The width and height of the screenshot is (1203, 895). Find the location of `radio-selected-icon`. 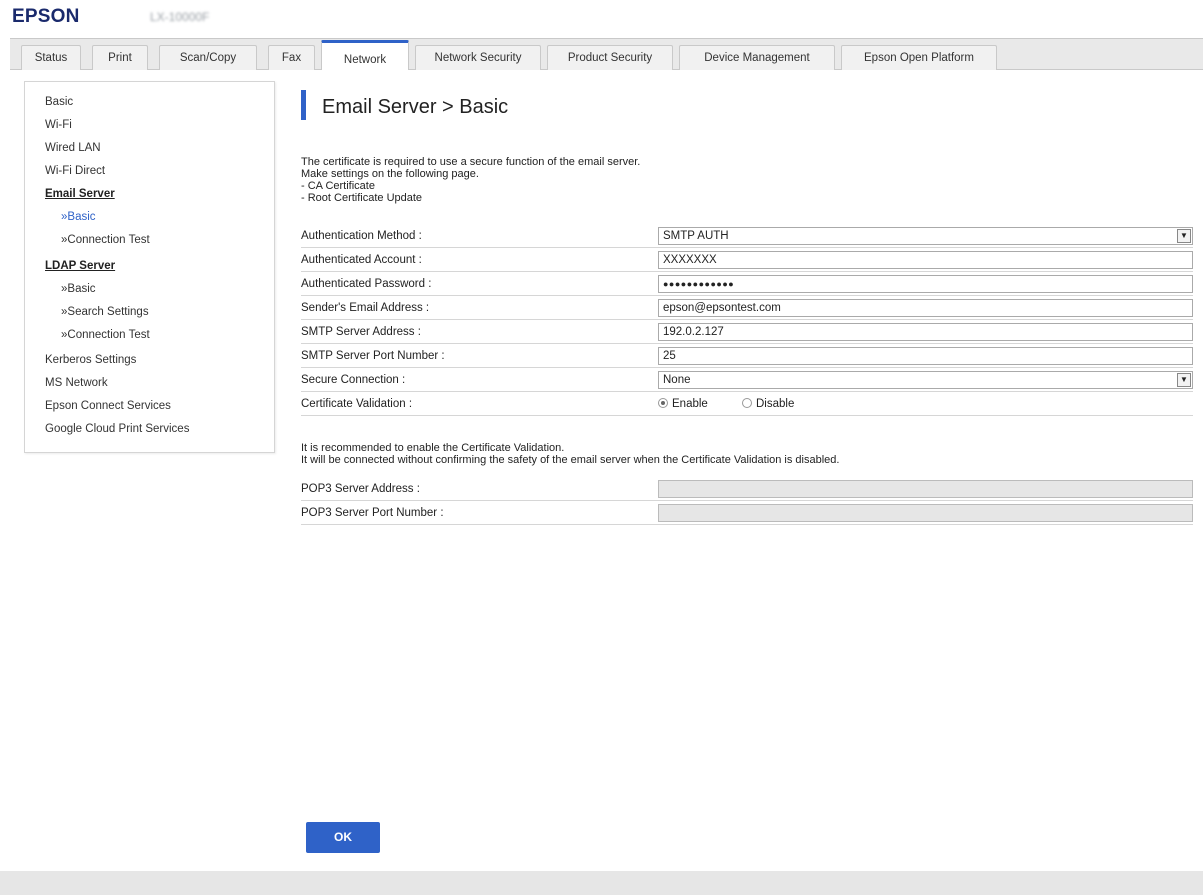

radio-selected-icon is located at coordinates (663, 403).